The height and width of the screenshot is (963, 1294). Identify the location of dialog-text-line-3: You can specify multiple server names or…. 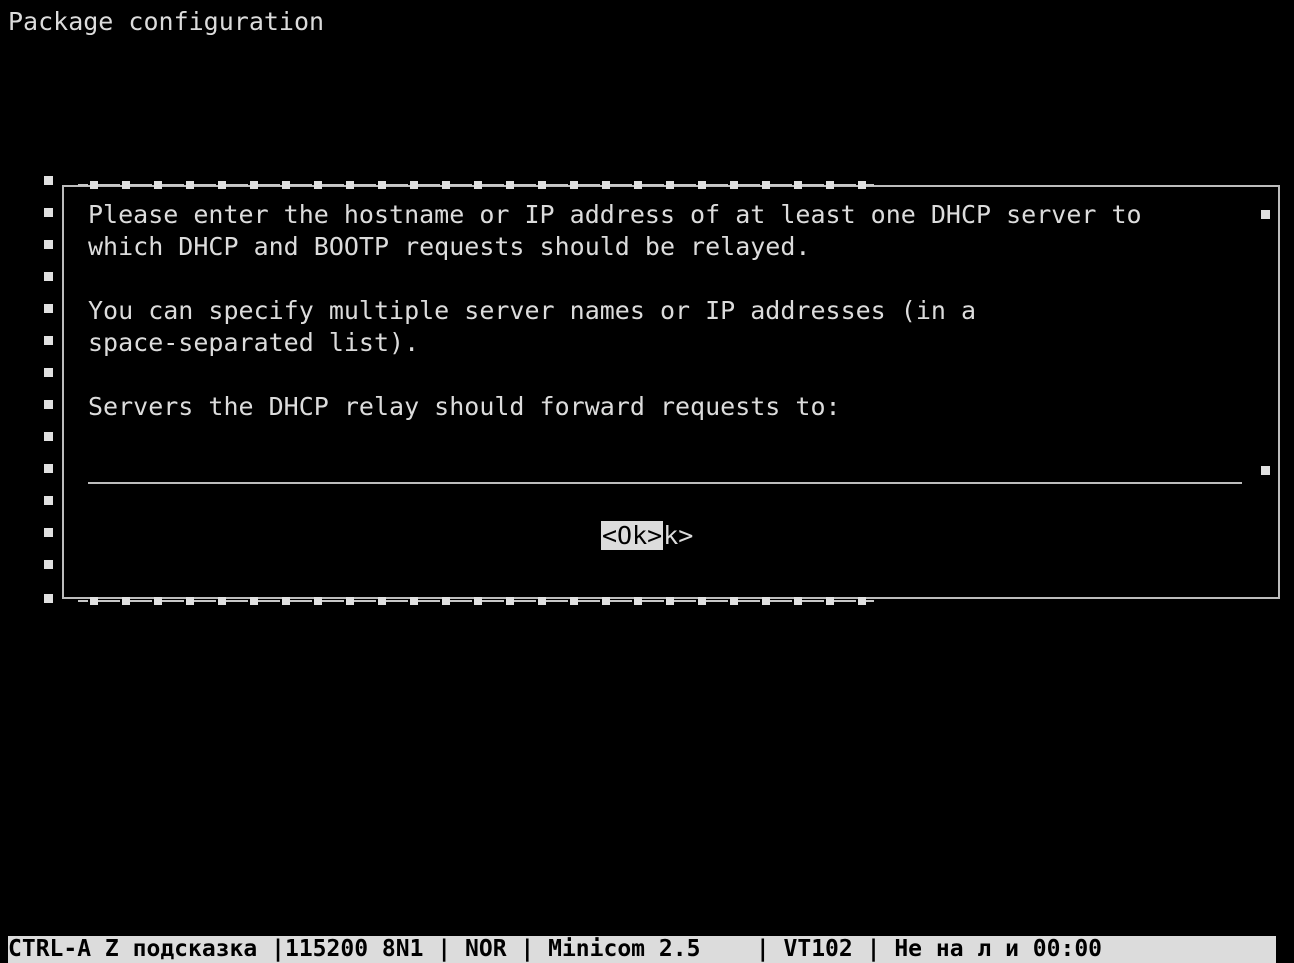
(532, 310).